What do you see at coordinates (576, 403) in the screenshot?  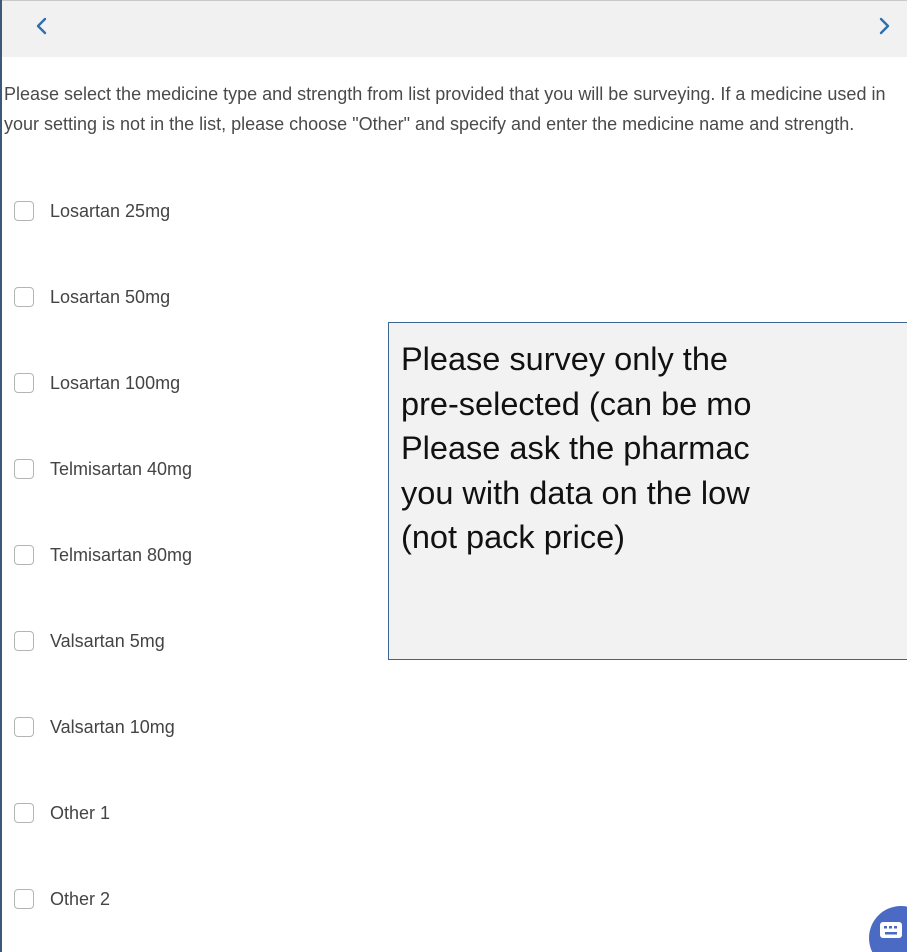 I see `callout-line: pre-selected (can be mo` at bounding box center [576, 403].